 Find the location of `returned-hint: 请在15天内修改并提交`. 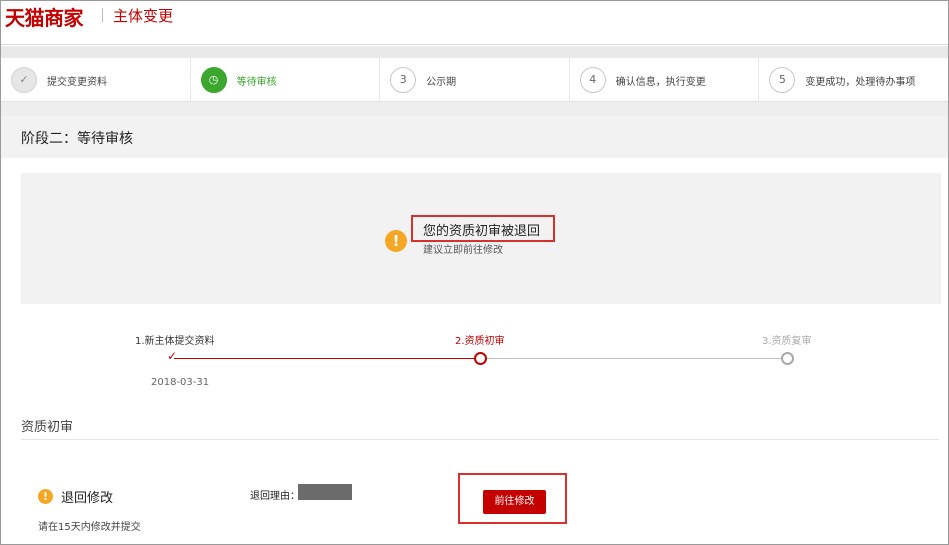

returned-hint: 请在15天内修改并提交 is located at coordinates (89, 527).